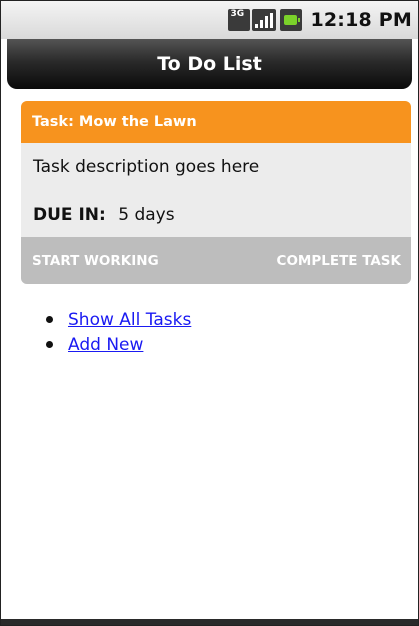 This screenshot has width=419, height=626. I want to click on start-working-button: START WORKING, so click(95, 261).